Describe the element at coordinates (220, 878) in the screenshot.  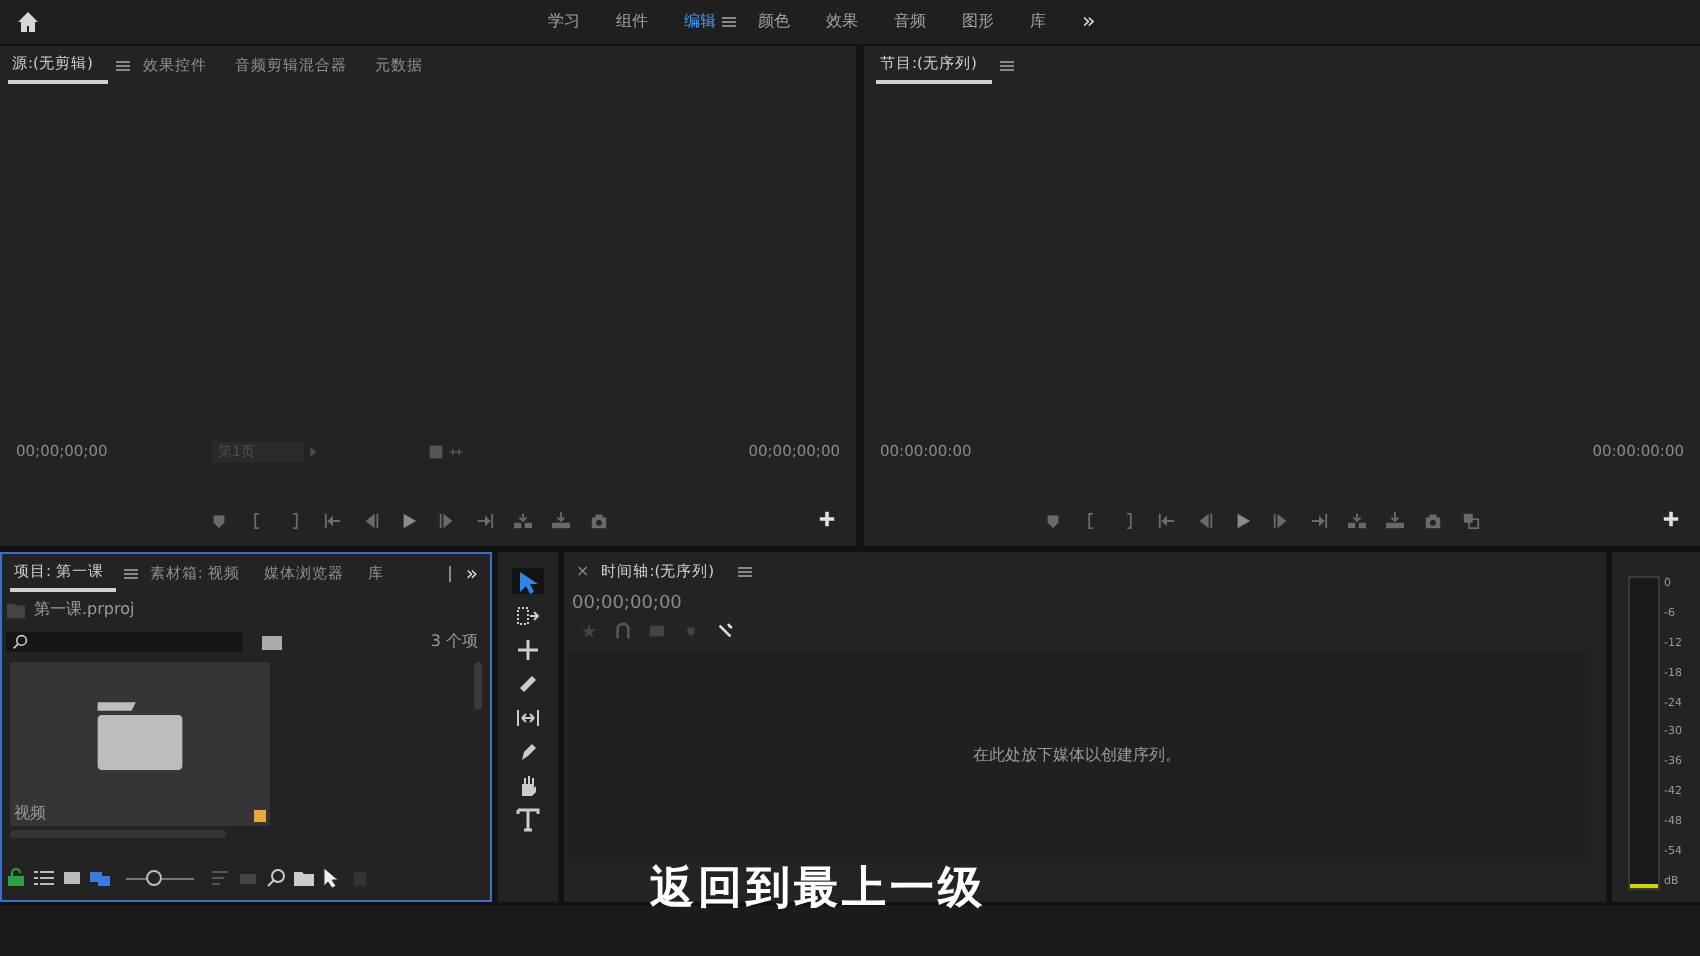
I see `sort-icon` at that location.